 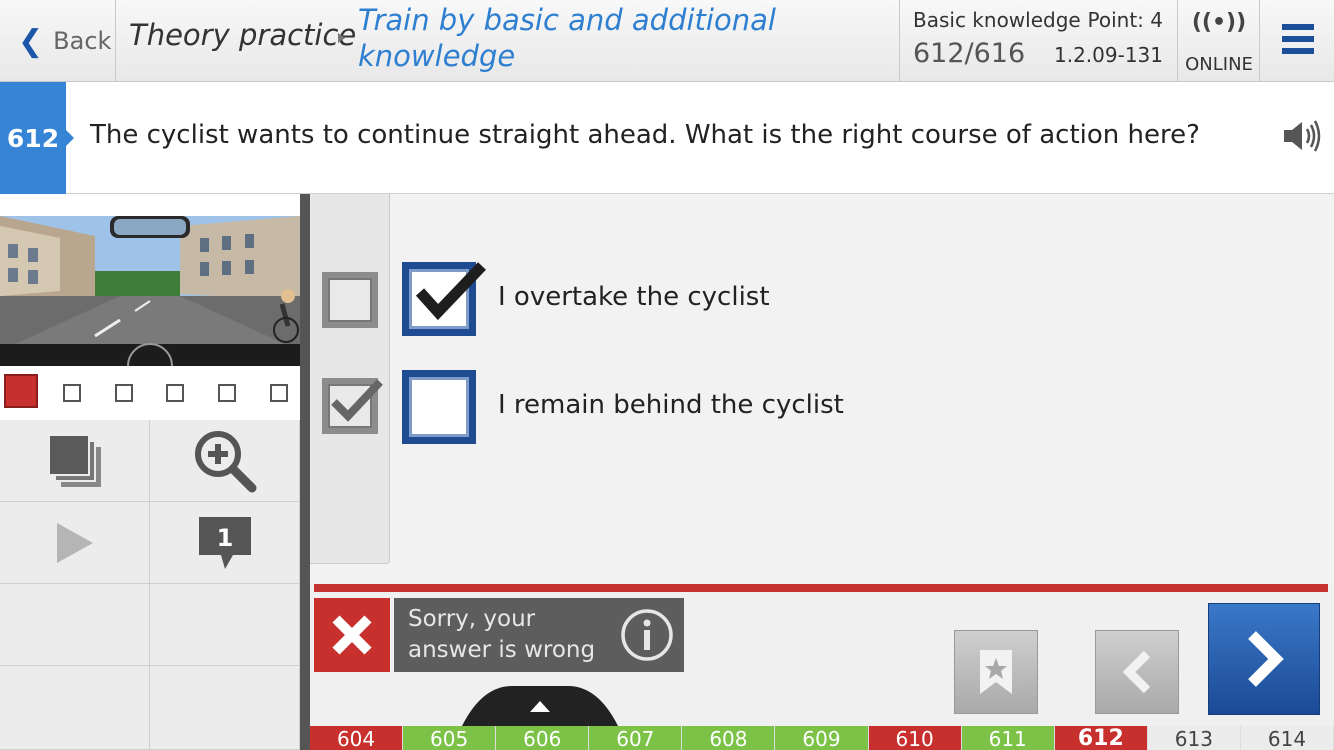 What do you see at coordinates (821, 588) in the screenshot?
I see `result-divider` at bounding box center [821, 588].